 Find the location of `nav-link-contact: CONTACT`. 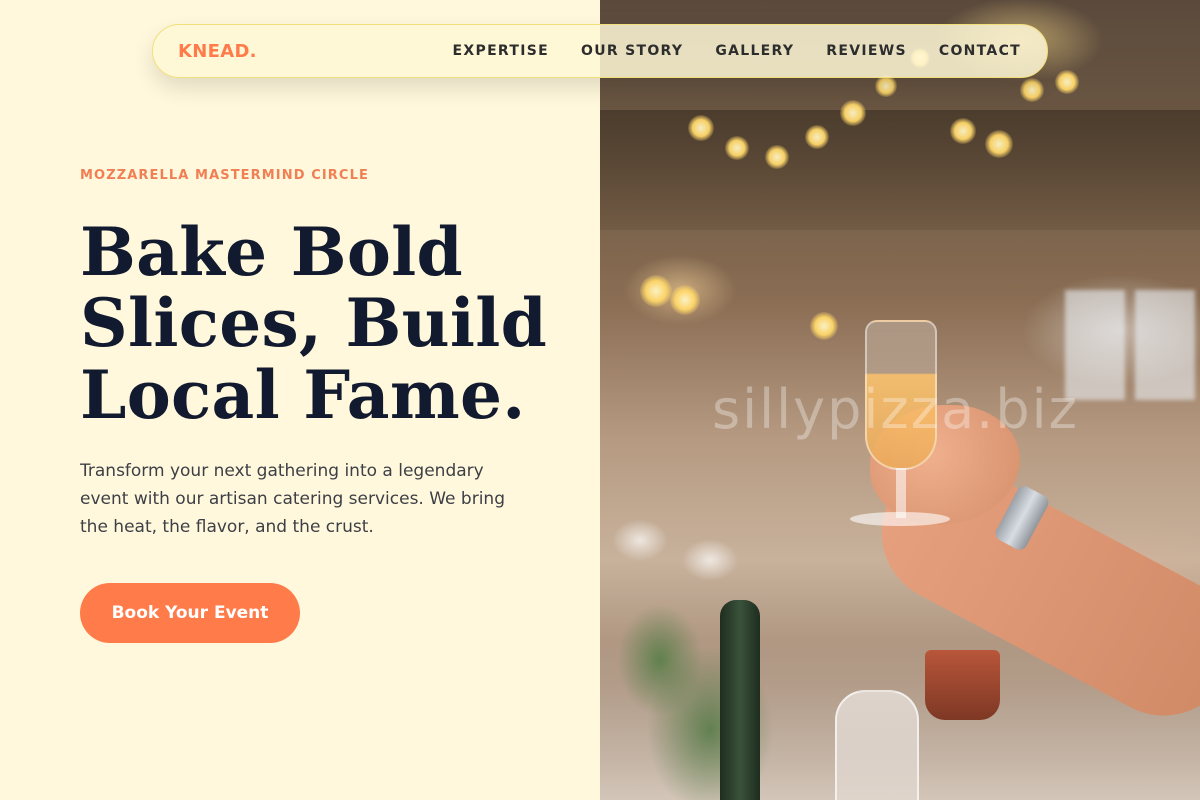

nav-link-contact: CONTACT is located at coordinates (980, 51).